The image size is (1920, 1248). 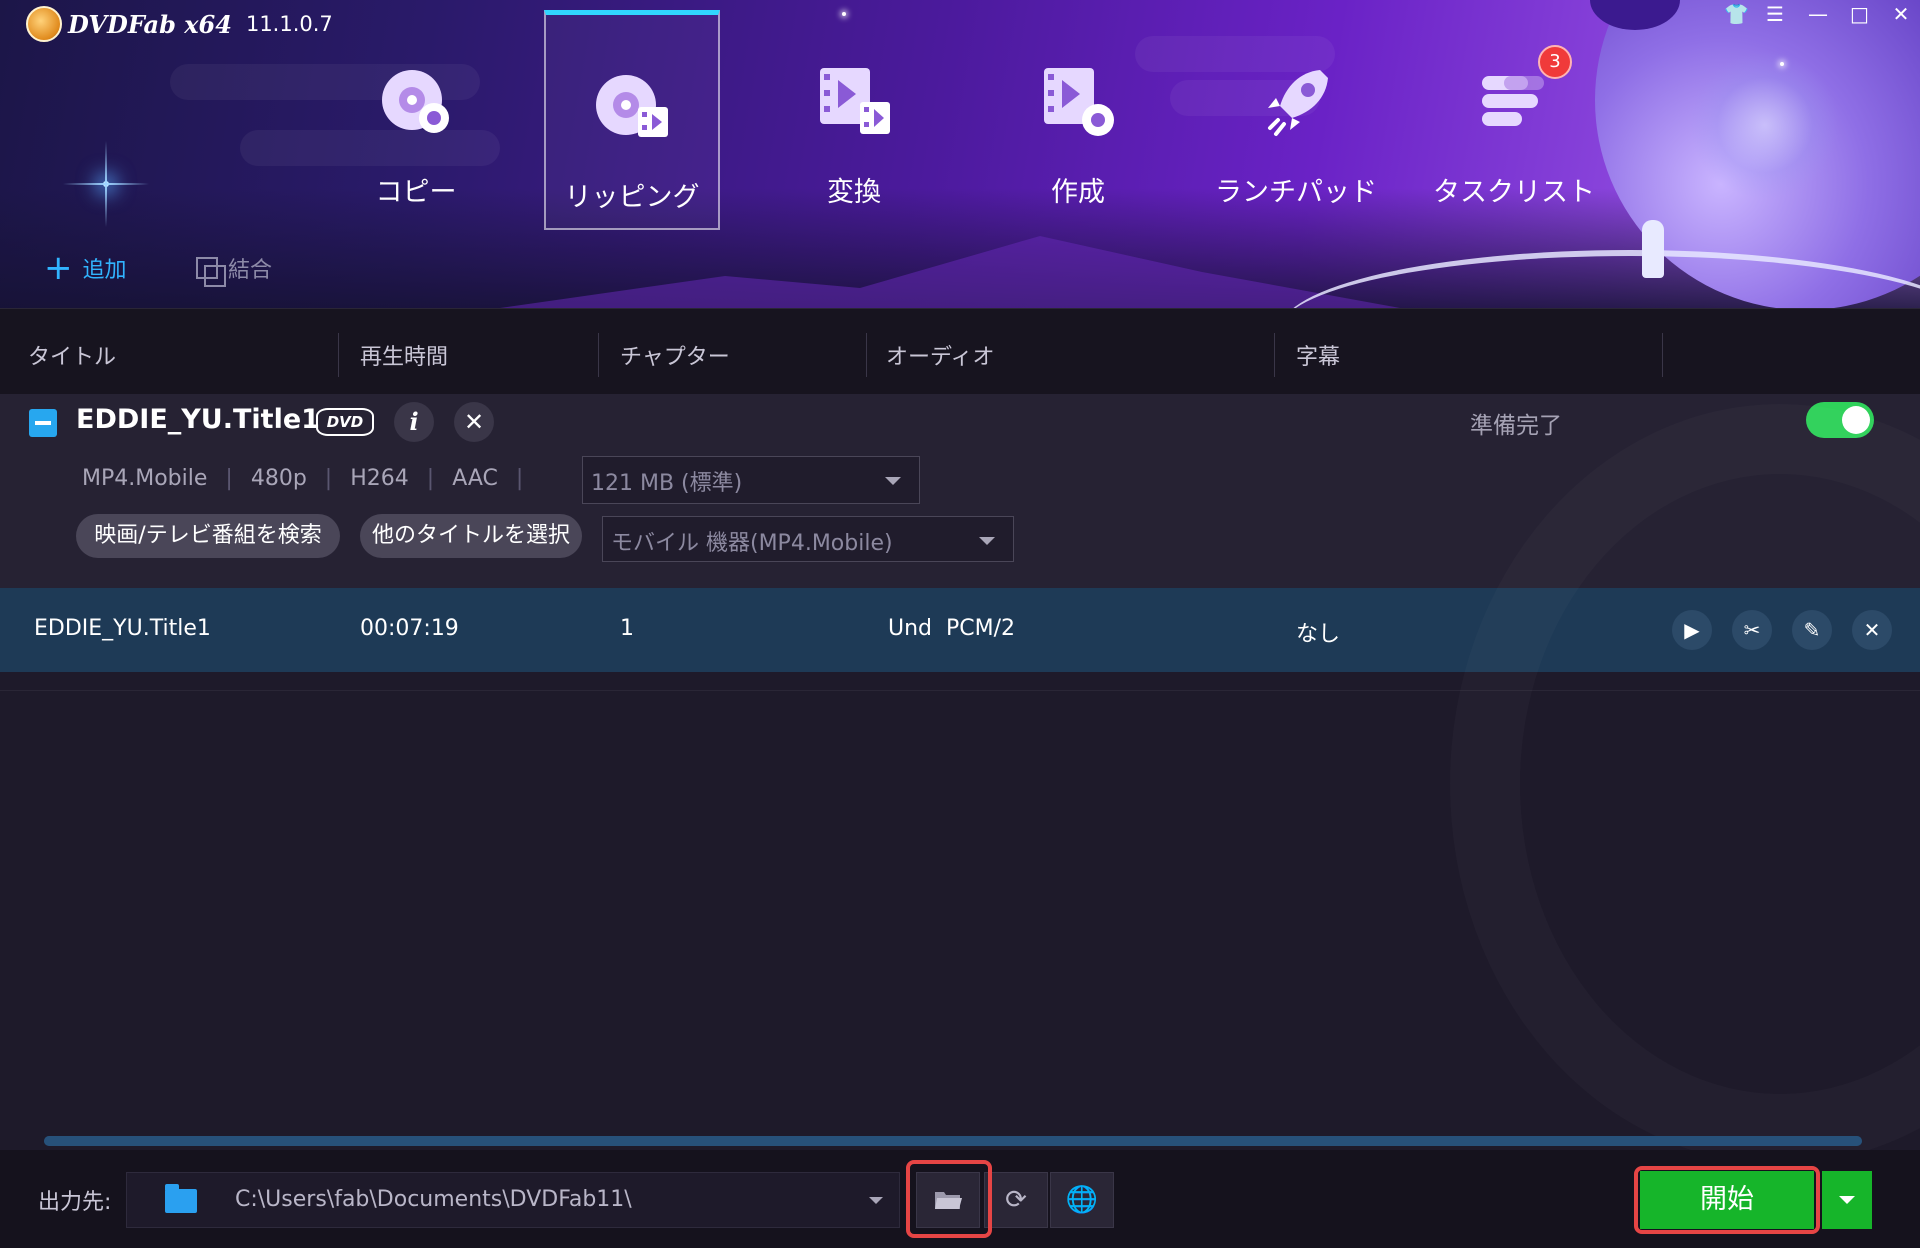 I want to click on other-title-button: 他のタイトルを選択, so click(x=471, y=536).